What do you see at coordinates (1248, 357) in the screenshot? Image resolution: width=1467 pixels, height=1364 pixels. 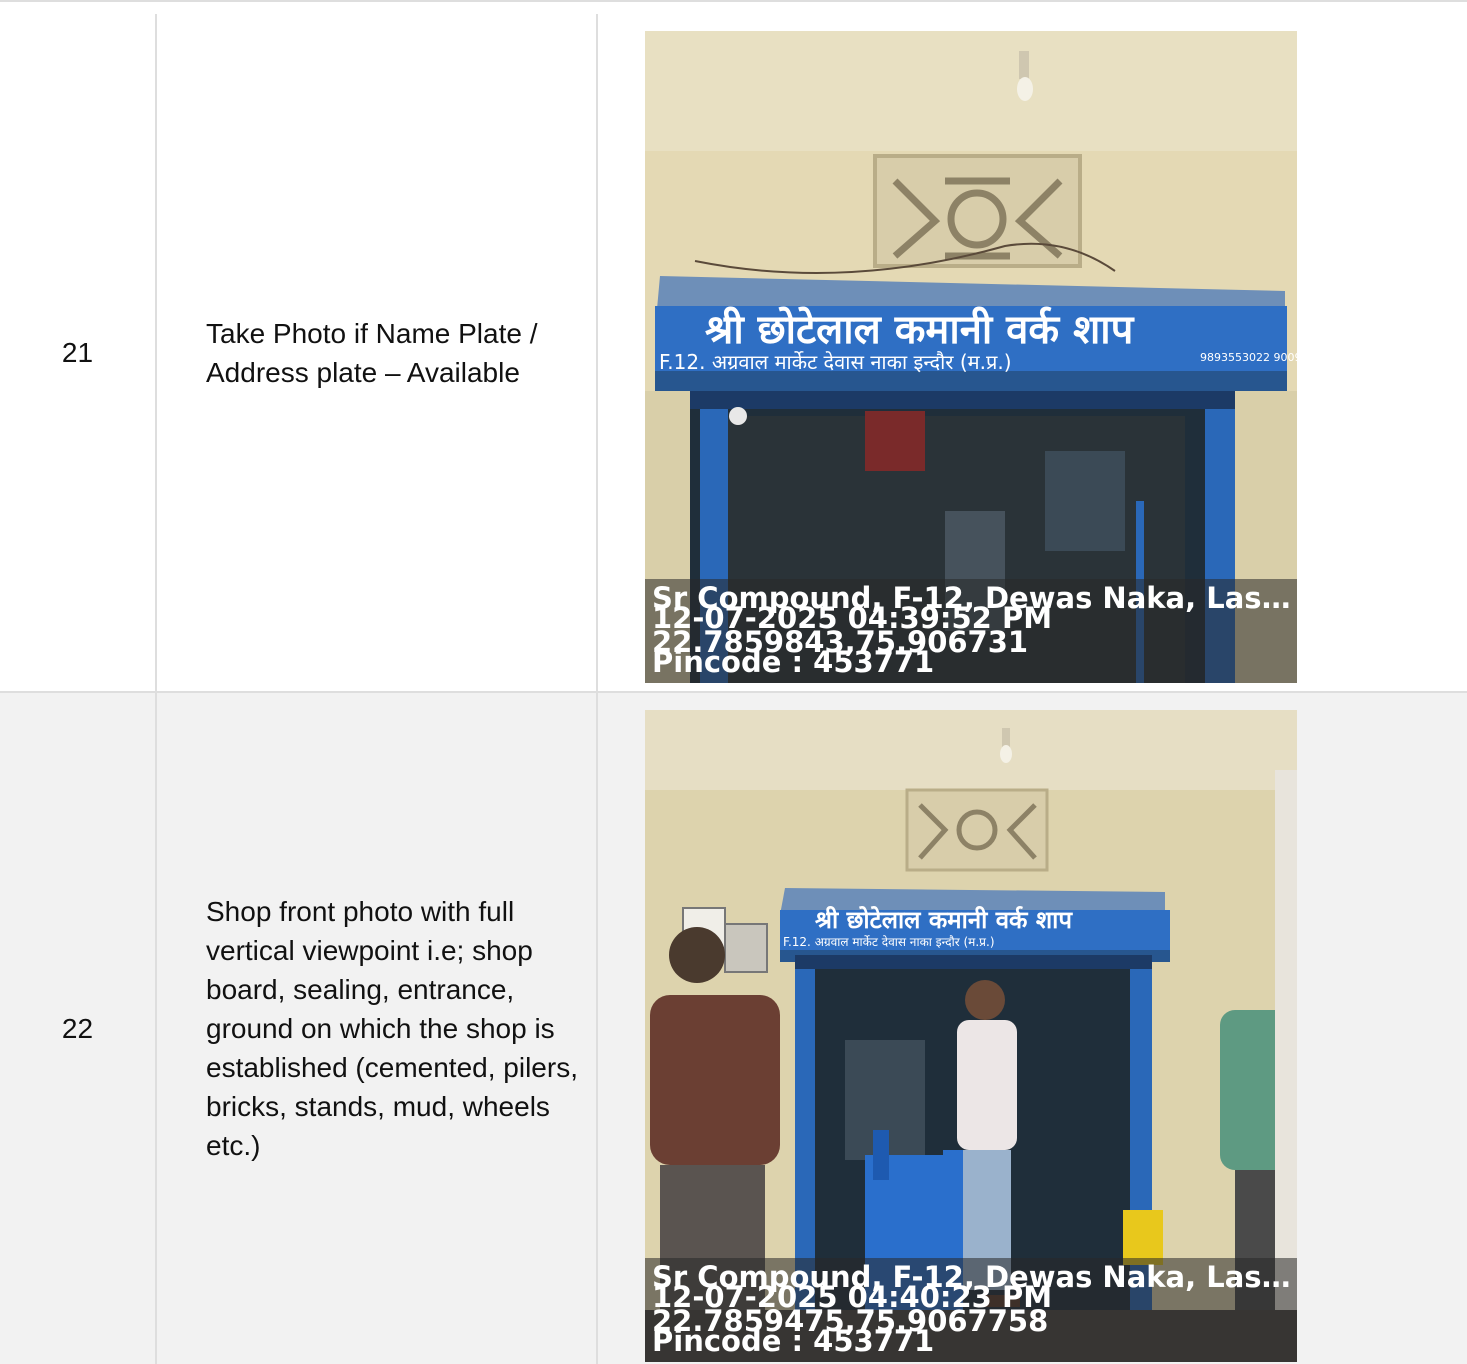 I see `sign-phone: 9893553022 9009383032` at bounding box center [1248, 357].